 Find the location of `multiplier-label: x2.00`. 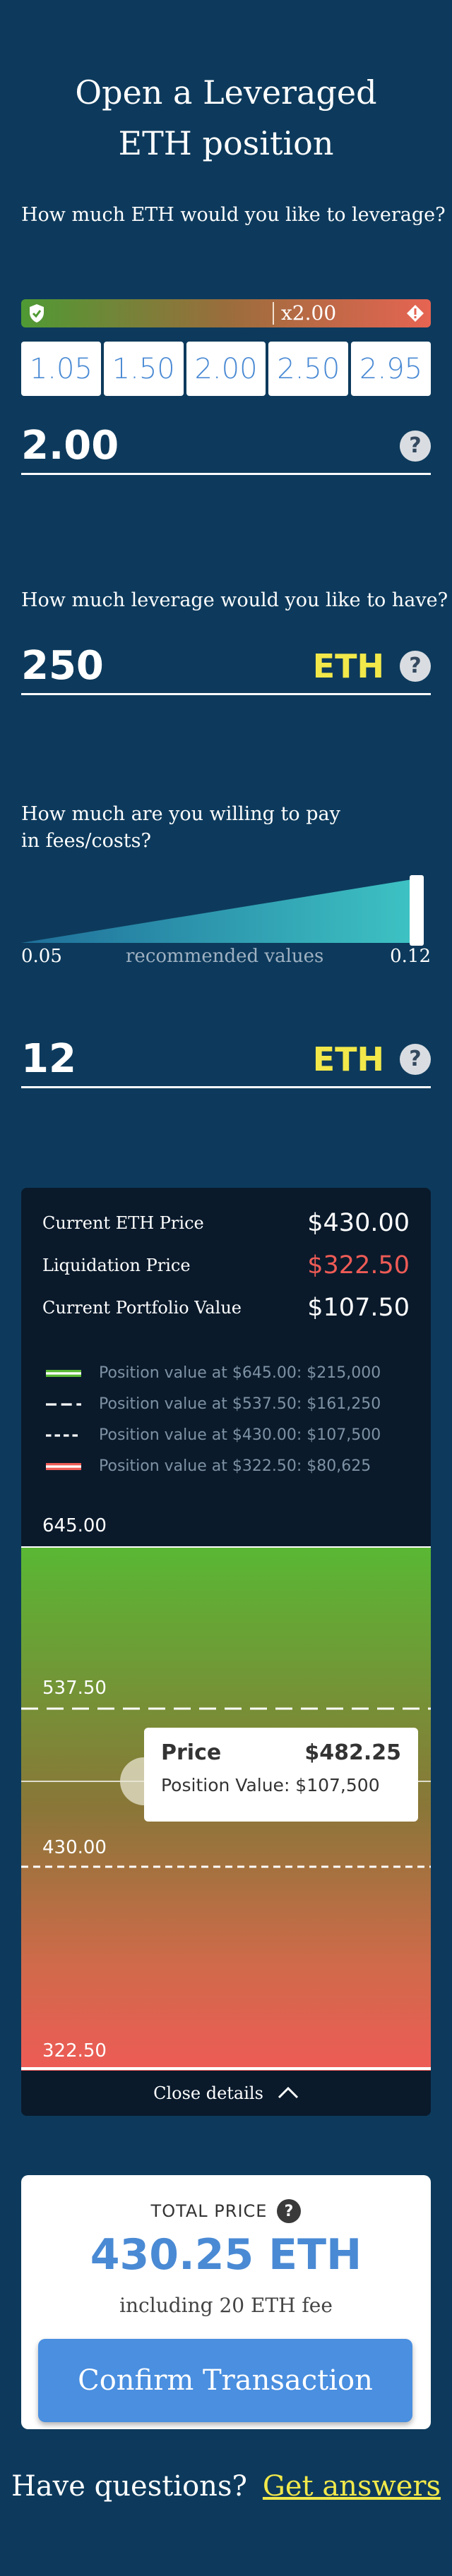

multiplier-label: x2.00 is located at coordinates (309, 313).